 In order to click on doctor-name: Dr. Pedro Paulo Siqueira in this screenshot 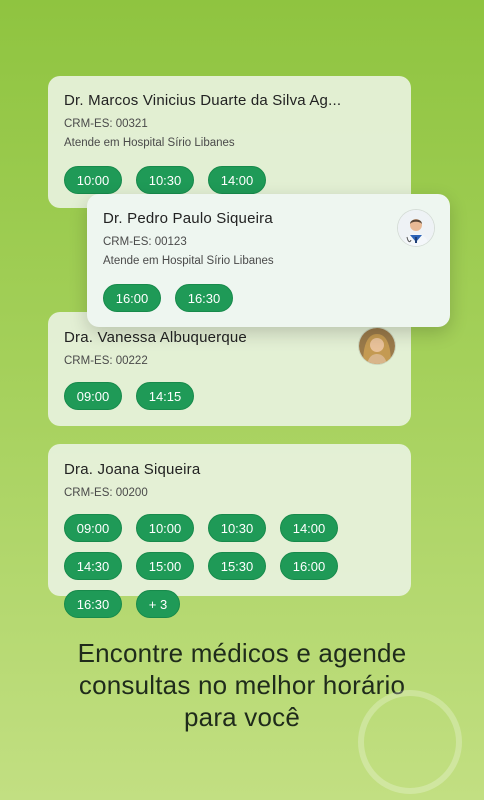, I will do `click(188, 218)`.